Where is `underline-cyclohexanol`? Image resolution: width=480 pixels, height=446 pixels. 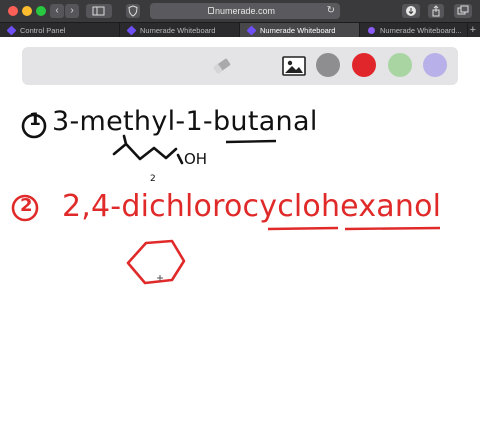
underline-cyclohexanol is located at coordinates (354, 228).